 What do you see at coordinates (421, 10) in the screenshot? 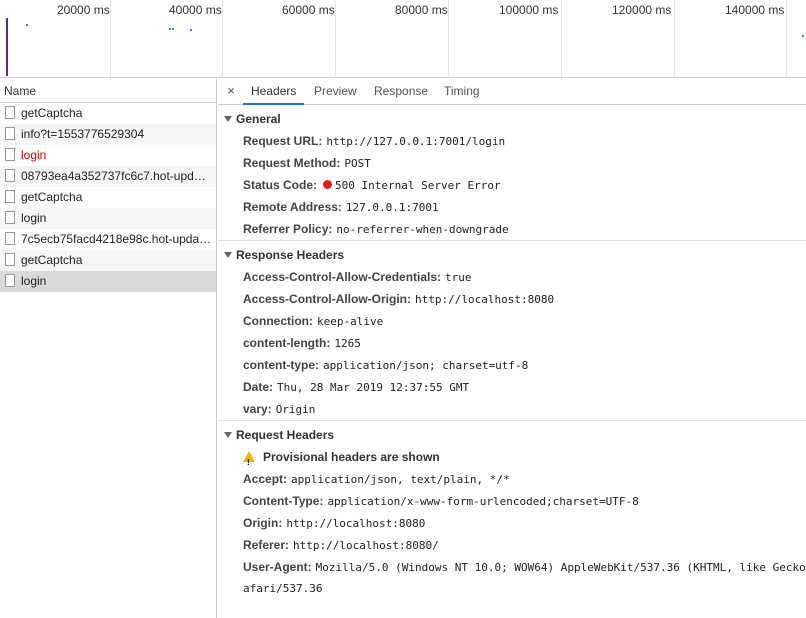
I see `tick-label: 80000 ms` at bounding box center [421, 10].